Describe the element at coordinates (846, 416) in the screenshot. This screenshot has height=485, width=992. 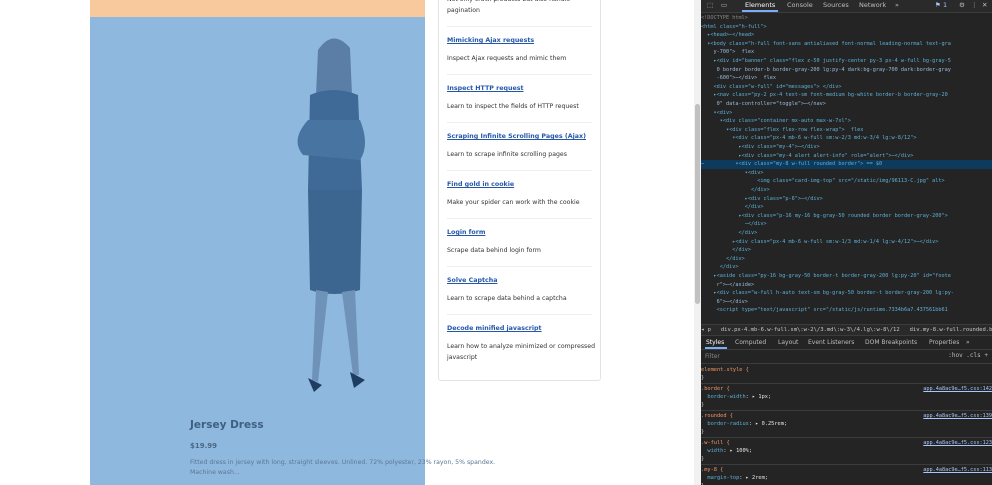
I see `css-rule-selector: .rounded { app.4a8ac9e…f5.css:139` at that location.